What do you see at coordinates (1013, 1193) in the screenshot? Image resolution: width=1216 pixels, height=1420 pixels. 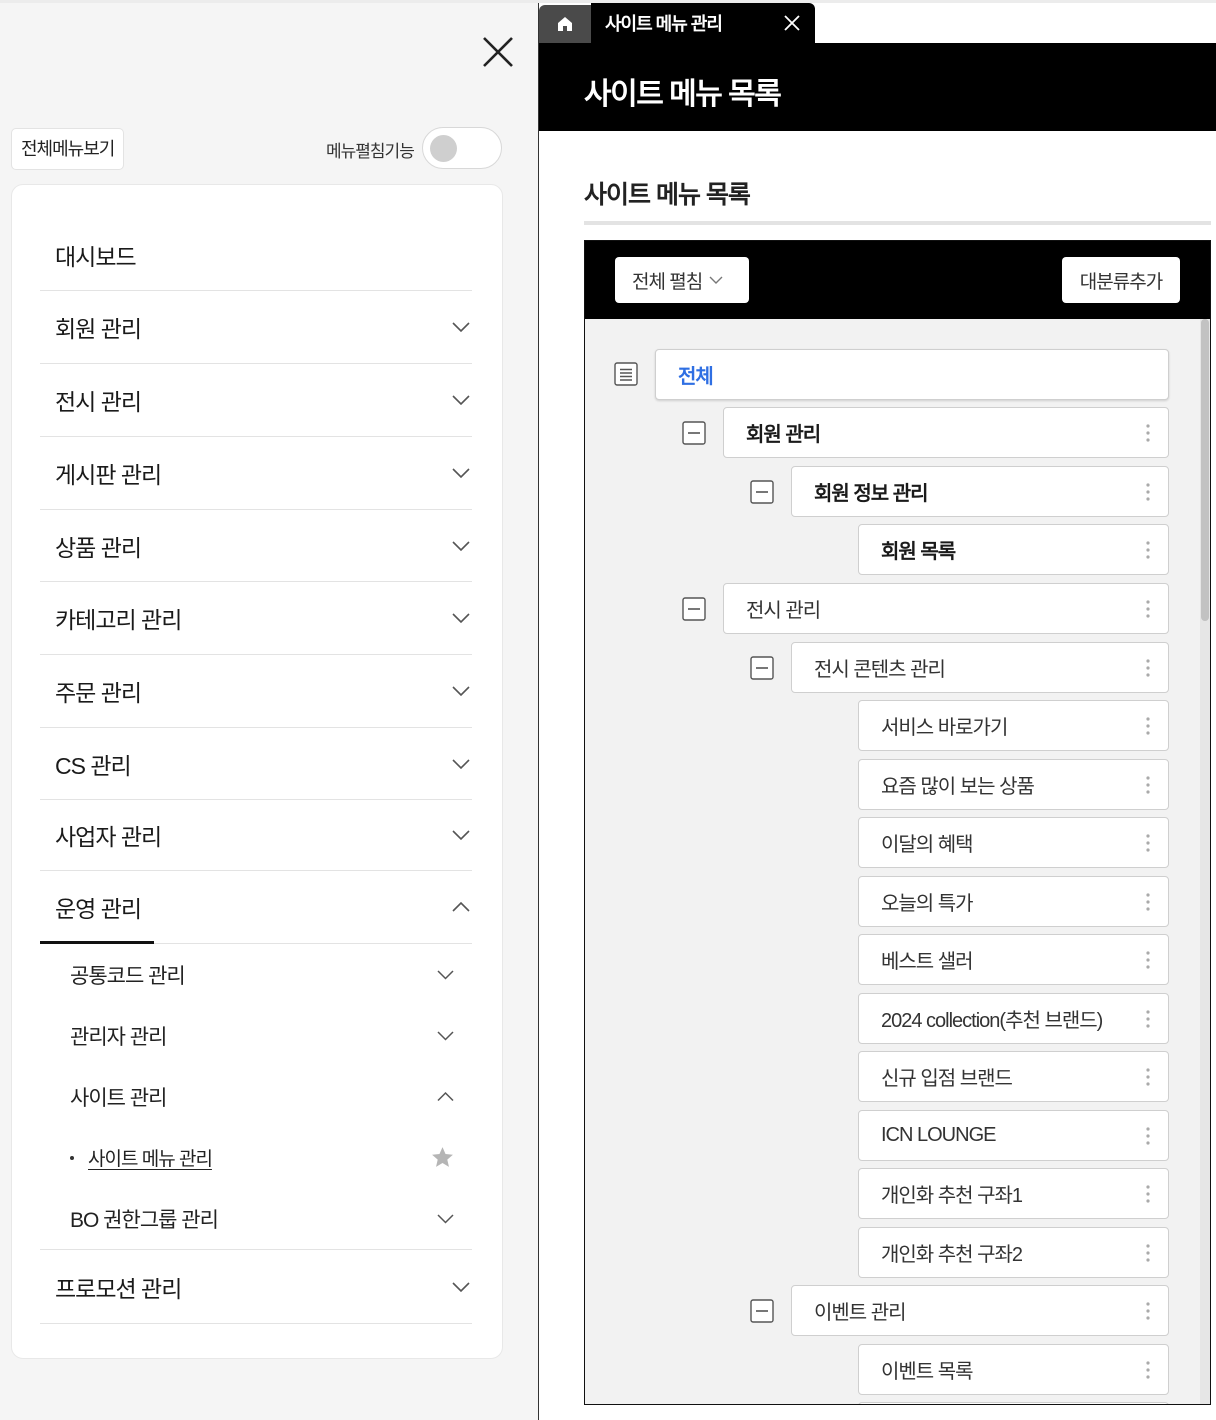 I see `tree-node: 개인화 추천 구좌1` at bounding box center [1013, 1193].